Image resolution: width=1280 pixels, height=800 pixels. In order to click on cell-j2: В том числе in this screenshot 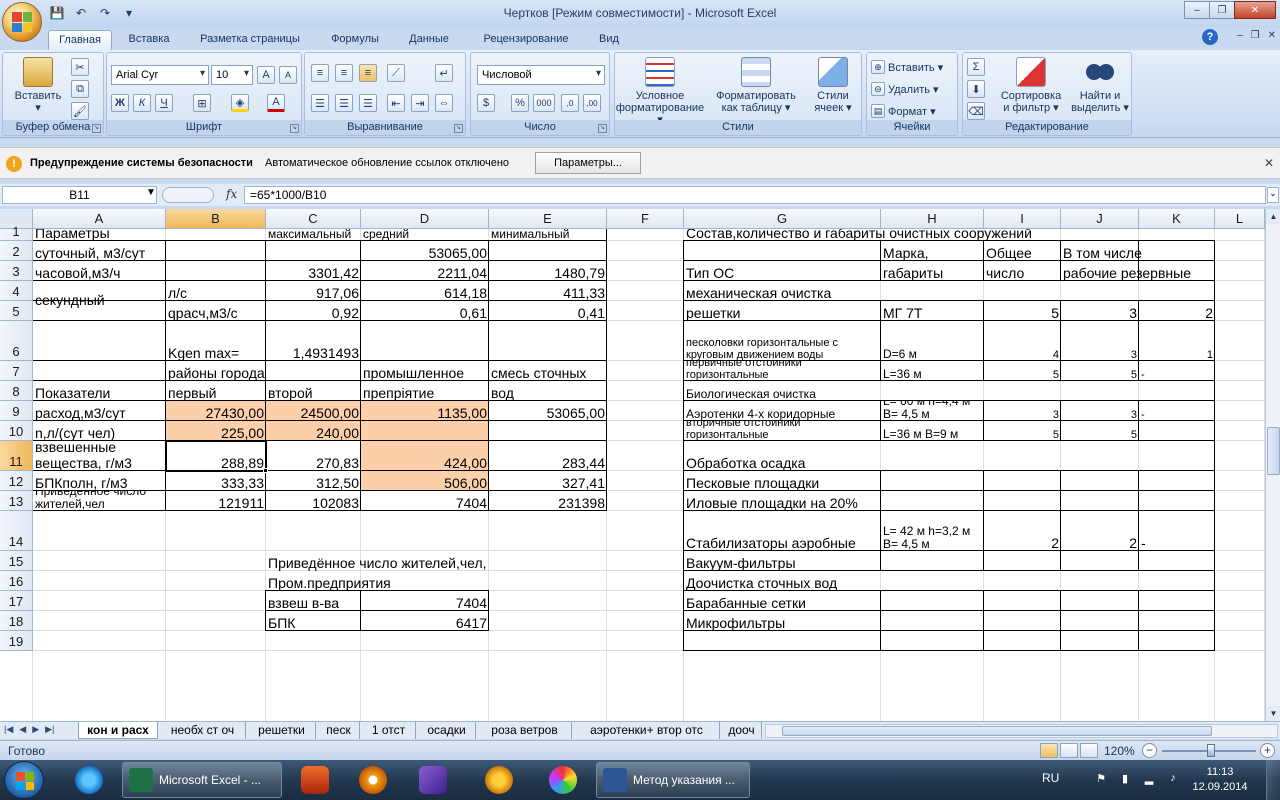, I will do `click(1138, 251)`.